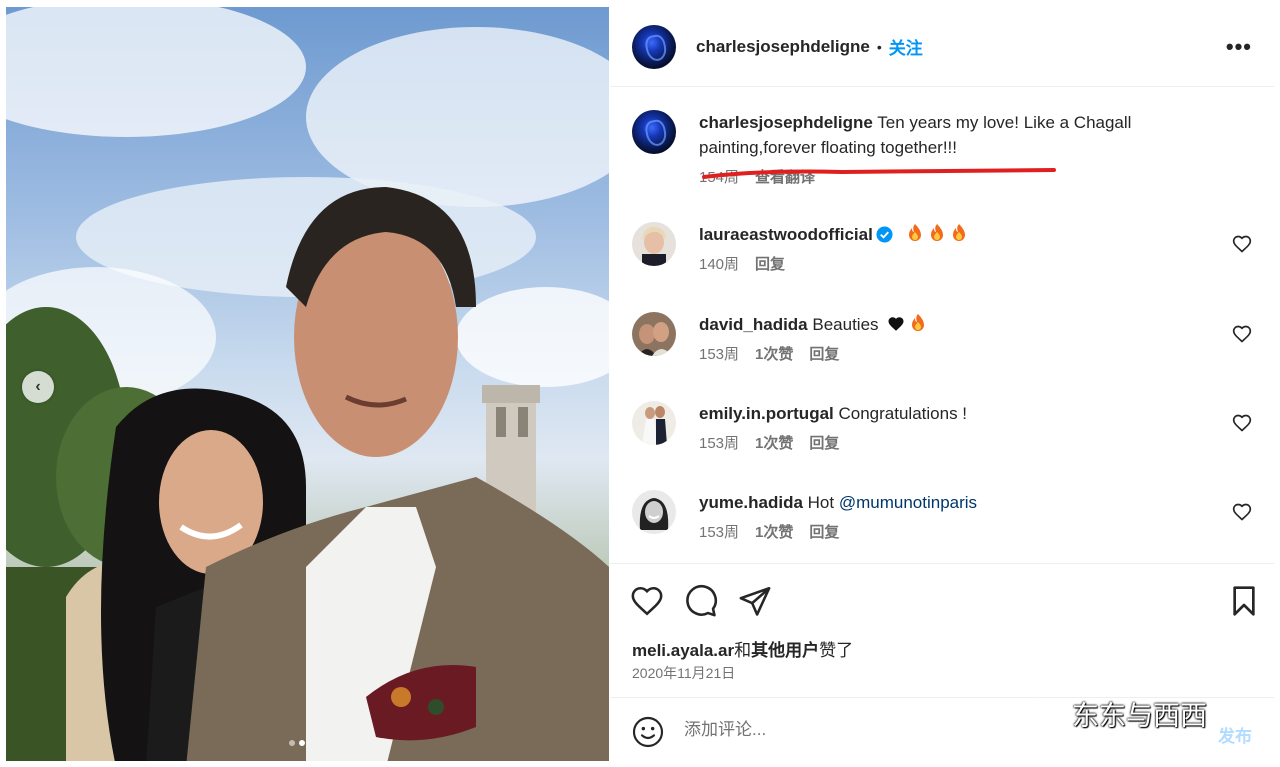 Image resolution: width=1280 pixels, height=767 pixels. I want to click on comment-body: david_hadida Beauties 153周 1次赞 回复, so click(949, 339).